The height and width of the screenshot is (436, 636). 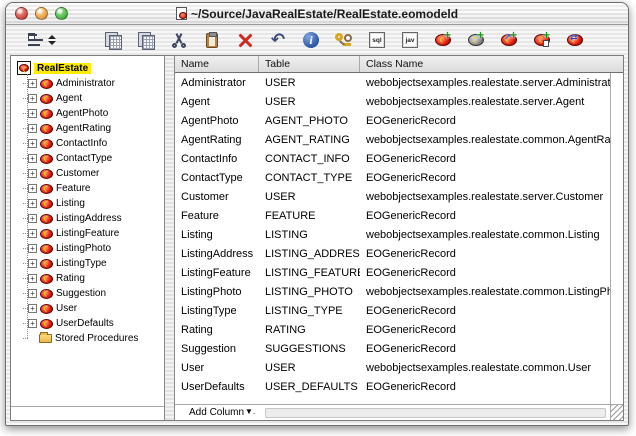 I want to click on column-header-name: Name, so click(x=217, y=64).